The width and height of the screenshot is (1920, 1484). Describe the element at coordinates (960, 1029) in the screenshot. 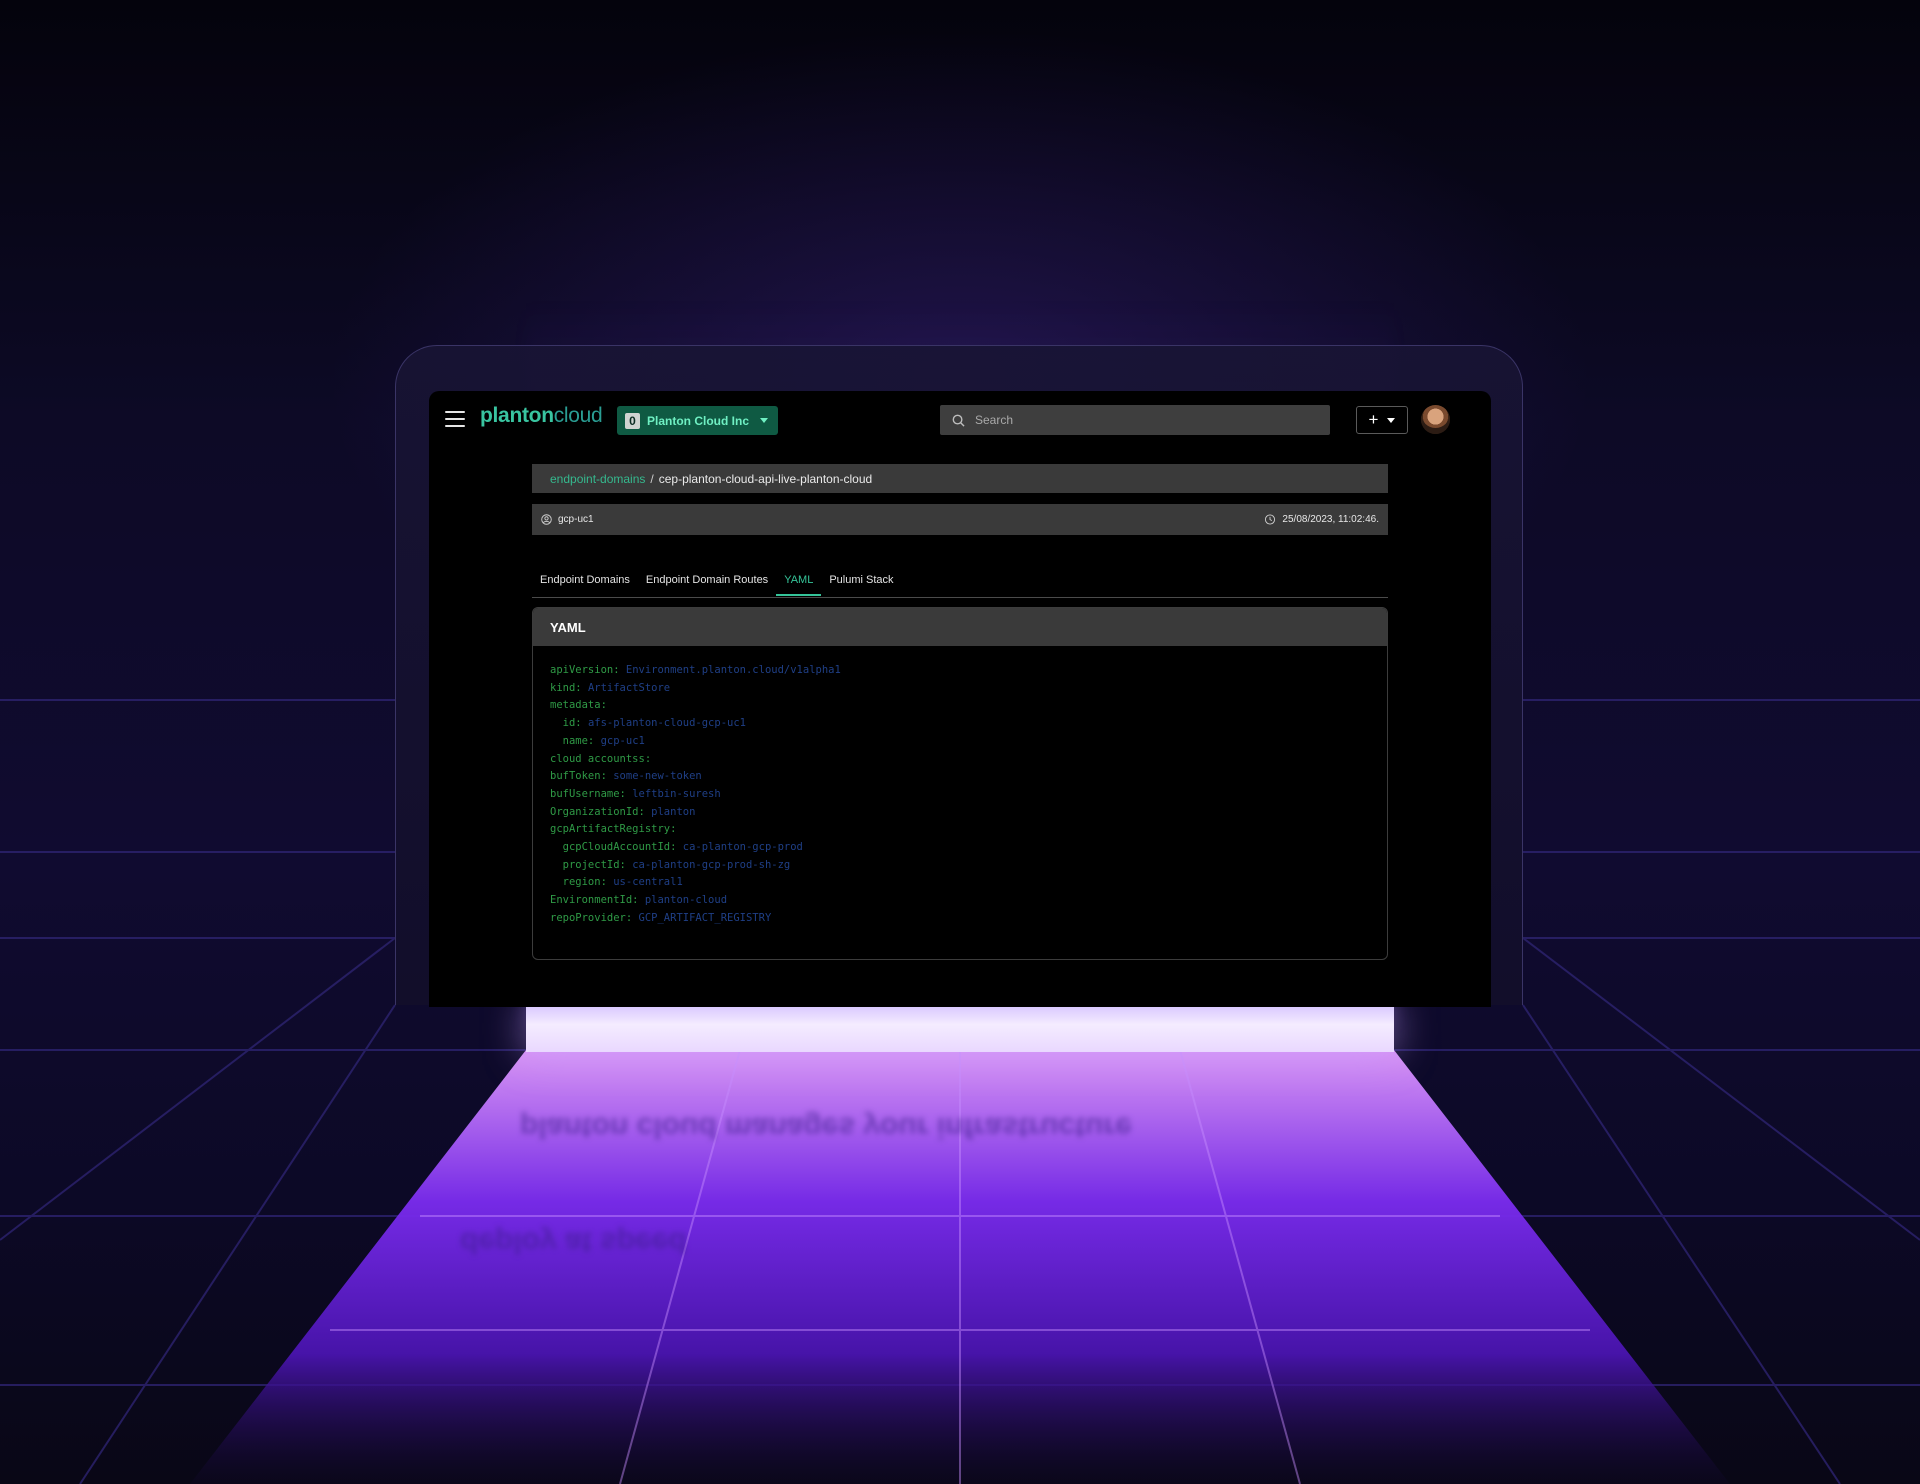

I see `laptop-base-glow` at that location.